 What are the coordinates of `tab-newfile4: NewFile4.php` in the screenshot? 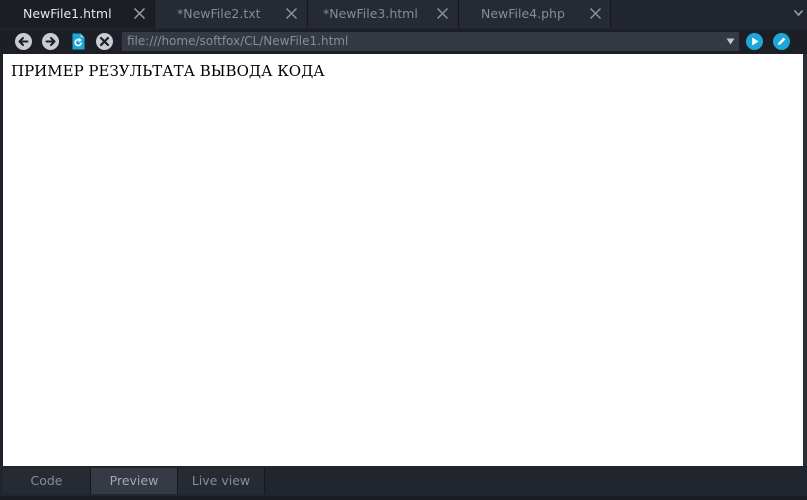 It's located at (535, 14).